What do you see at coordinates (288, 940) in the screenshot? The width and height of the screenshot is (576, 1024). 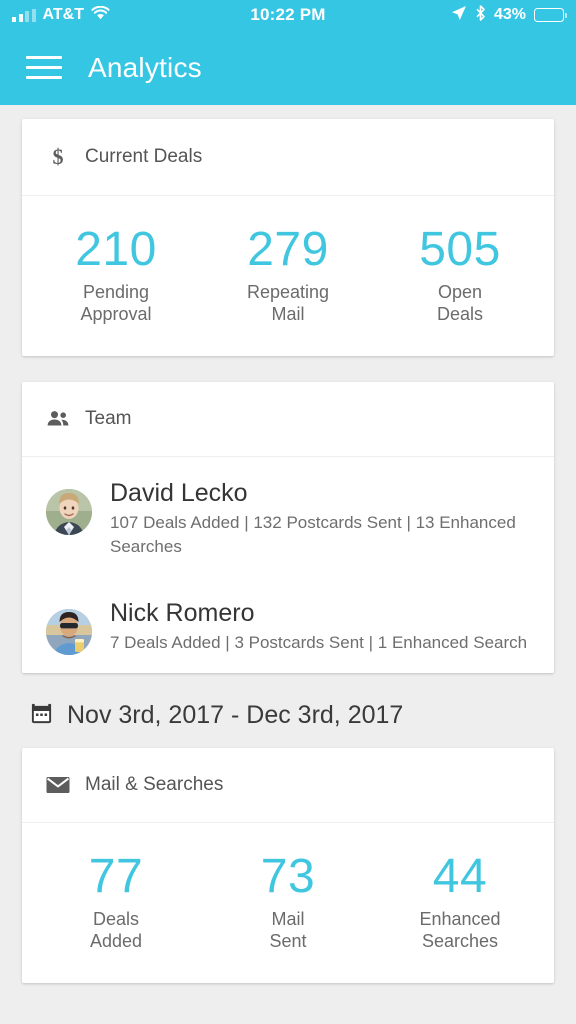 I see `stat-label-line2: Sent` at bounding box center [288, 940].